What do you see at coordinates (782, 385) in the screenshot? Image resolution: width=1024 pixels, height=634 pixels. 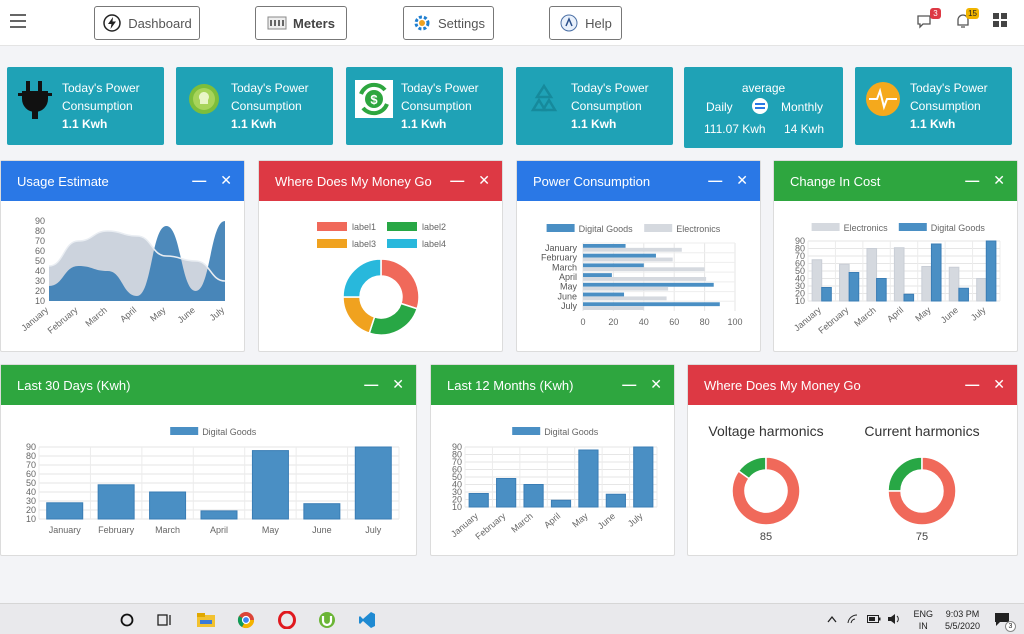 I see `panel-title: Where Does My Money Go` at bounding box center [782, 385].